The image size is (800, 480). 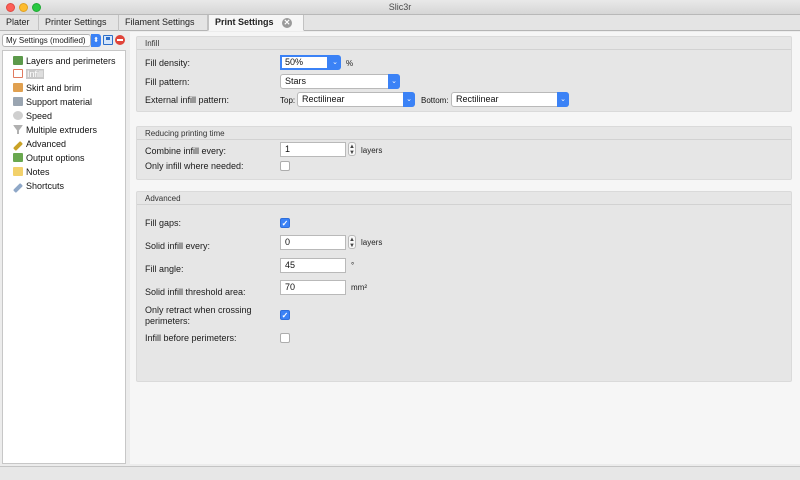 What do you see at coordinates (178, 246) in the screenshot?
I see `solid-infill-every-label: Solid infill every:` at bounding box center [178, 246].